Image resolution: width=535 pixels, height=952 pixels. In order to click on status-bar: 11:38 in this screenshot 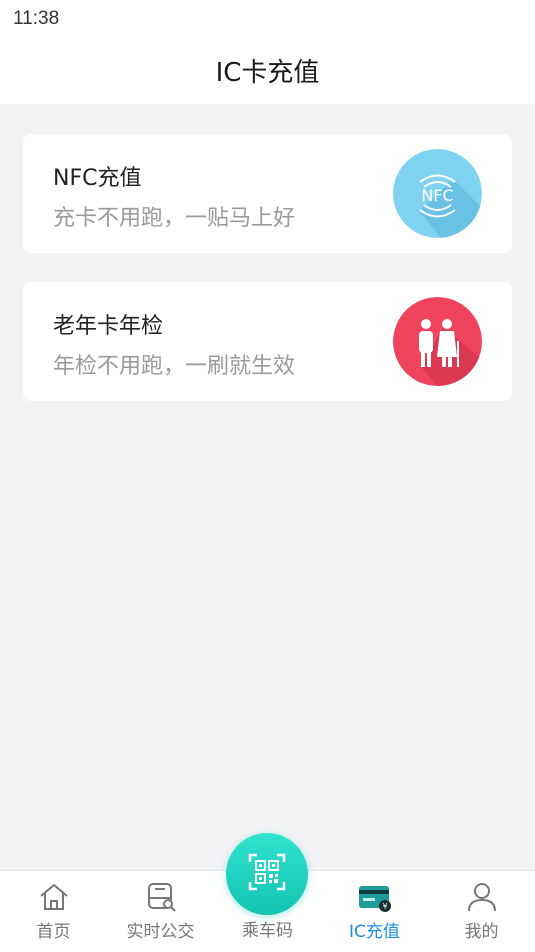, I will do `click(267, 18)`.